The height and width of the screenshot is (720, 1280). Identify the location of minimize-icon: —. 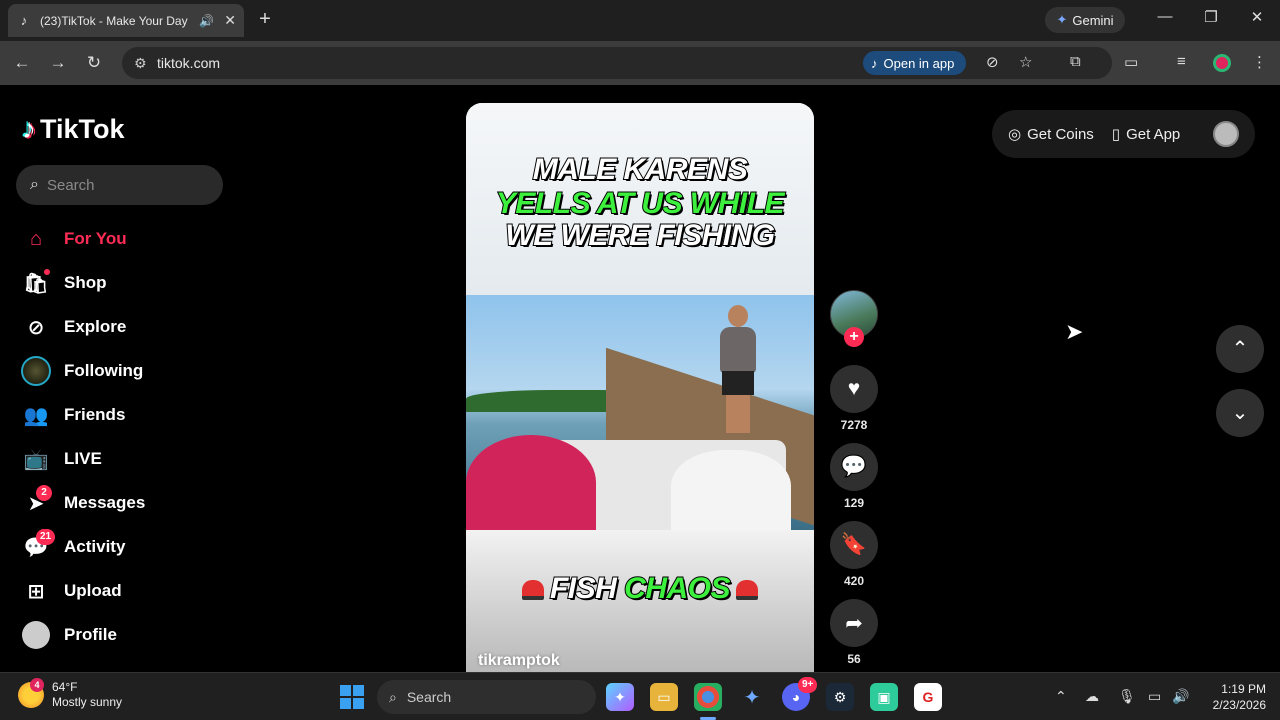
(1165, 16).